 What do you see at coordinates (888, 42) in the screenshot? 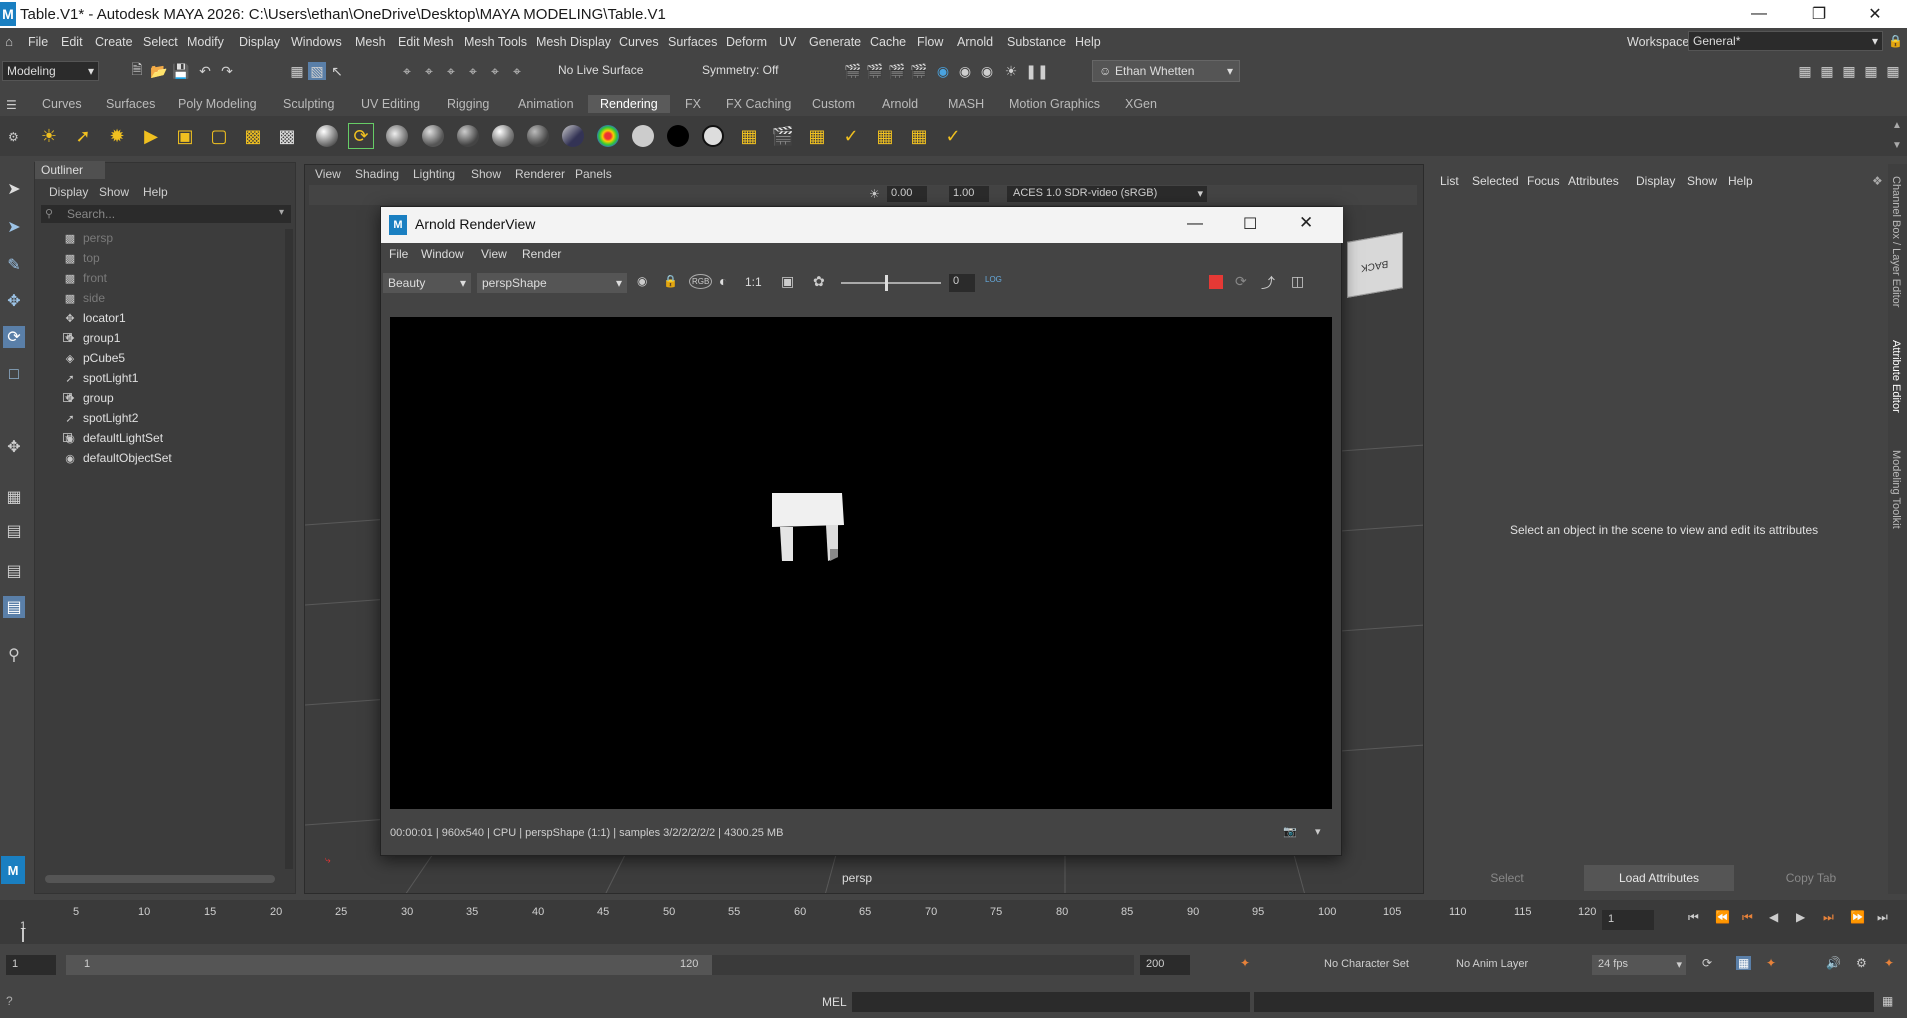
I see `menu-cache: Cache` at bounding box center [888, 42].